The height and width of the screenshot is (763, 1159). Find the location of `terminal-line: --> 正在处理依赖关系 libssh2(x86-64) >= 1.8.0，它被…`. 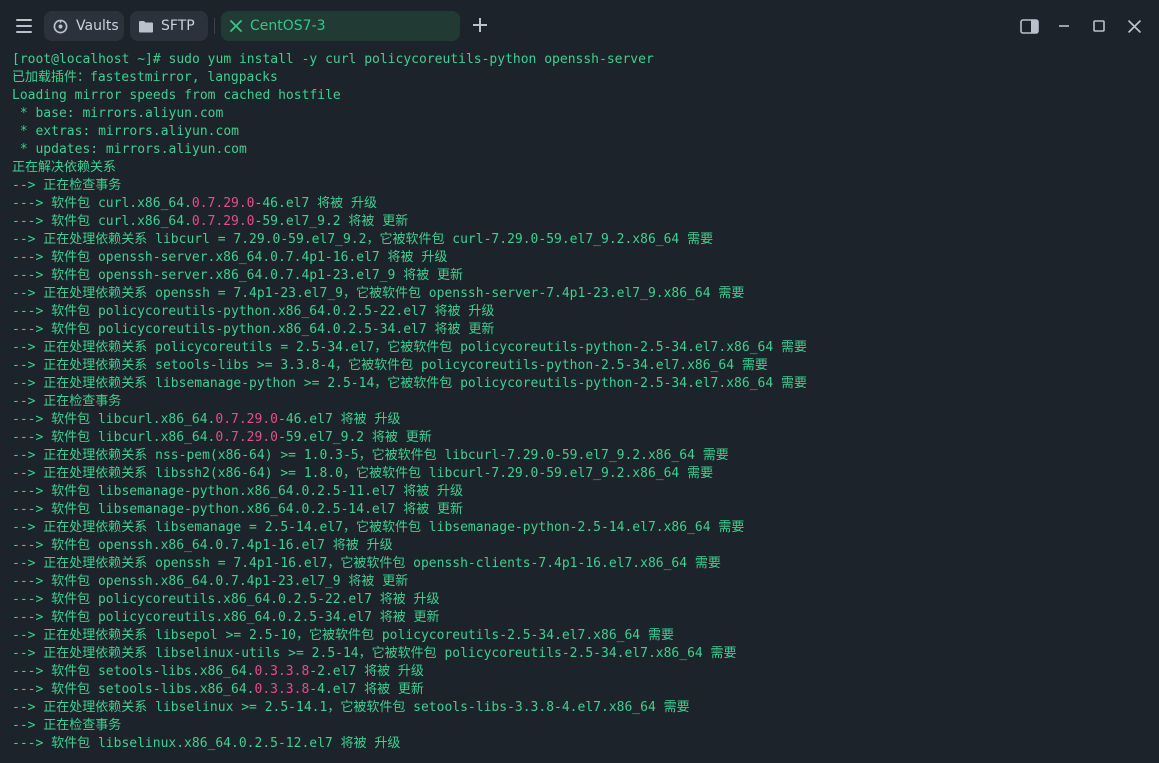

terminal-line: --> 正在处理依赖关系 libssh2(x86-64) >= 1.8.0，它被… is located at coordinates (585, 474).